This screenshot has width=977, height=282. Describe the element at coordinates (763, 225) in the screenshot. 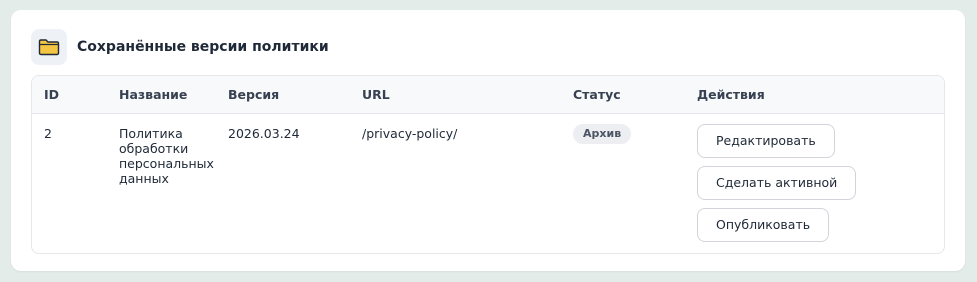

I see `publish-button: Опубликовать` at that location.